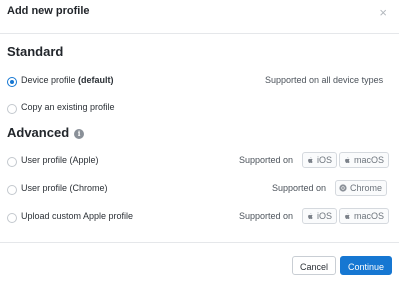 The width and height of the screenshot is (399, 282). I want to click on user-profile-chrome-supported-text: Supported on, so click(299, 188).